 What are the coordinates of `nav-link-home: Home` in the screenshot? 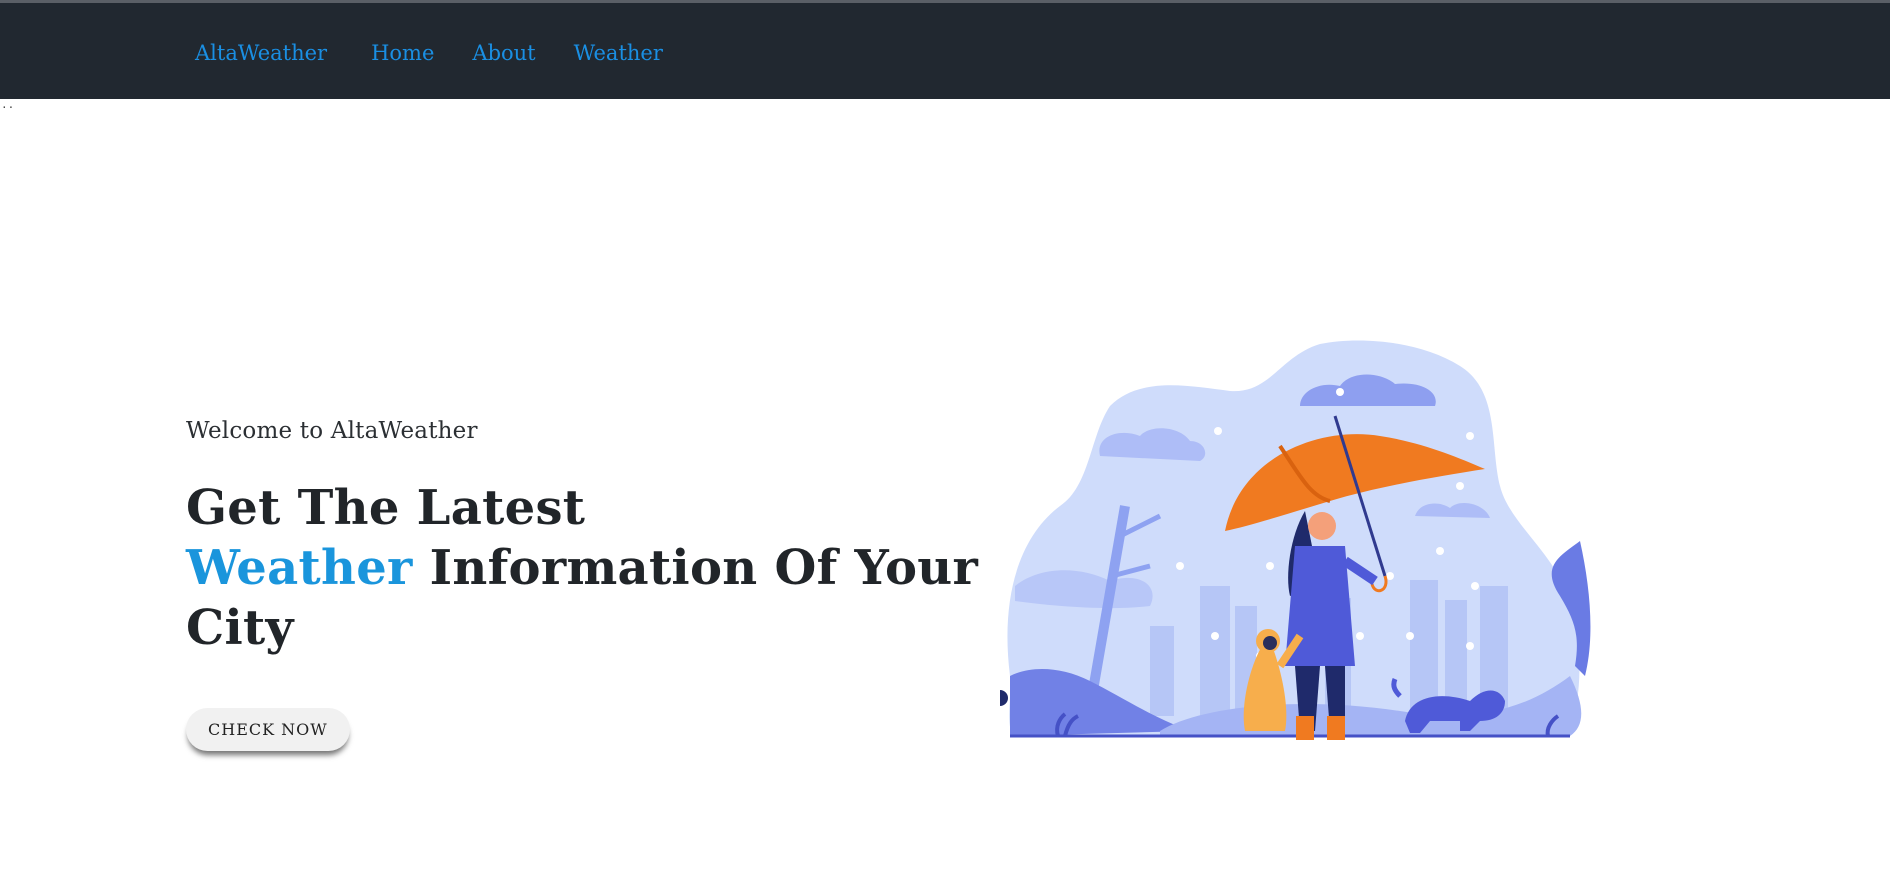 It's located at (402, 53).